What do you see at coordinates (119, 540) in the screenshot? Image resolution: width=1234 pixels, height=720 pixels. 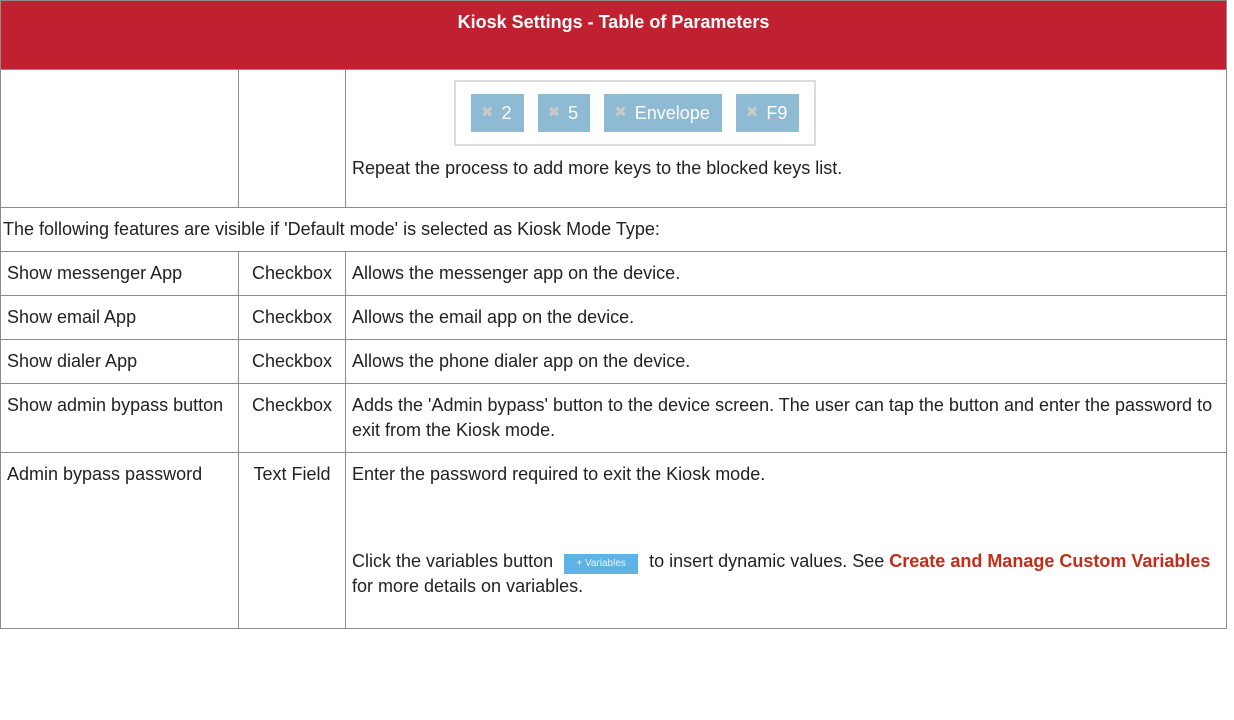 I see `param-name: Admin bypass password` at bounding box center [119, 540].